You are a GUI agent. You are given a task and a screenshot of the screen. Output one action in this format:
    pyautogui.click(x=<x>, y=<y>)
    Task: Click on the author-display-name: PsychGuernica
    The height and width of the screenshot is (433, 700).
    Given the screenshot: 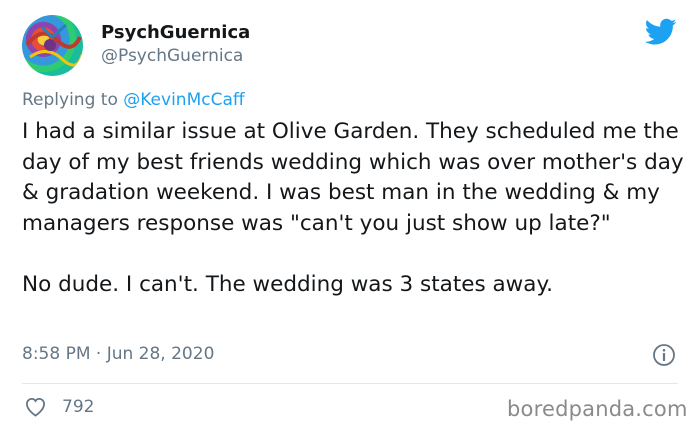 What is the action you would take?
    pyautogui.click(x=175, y=32)
    